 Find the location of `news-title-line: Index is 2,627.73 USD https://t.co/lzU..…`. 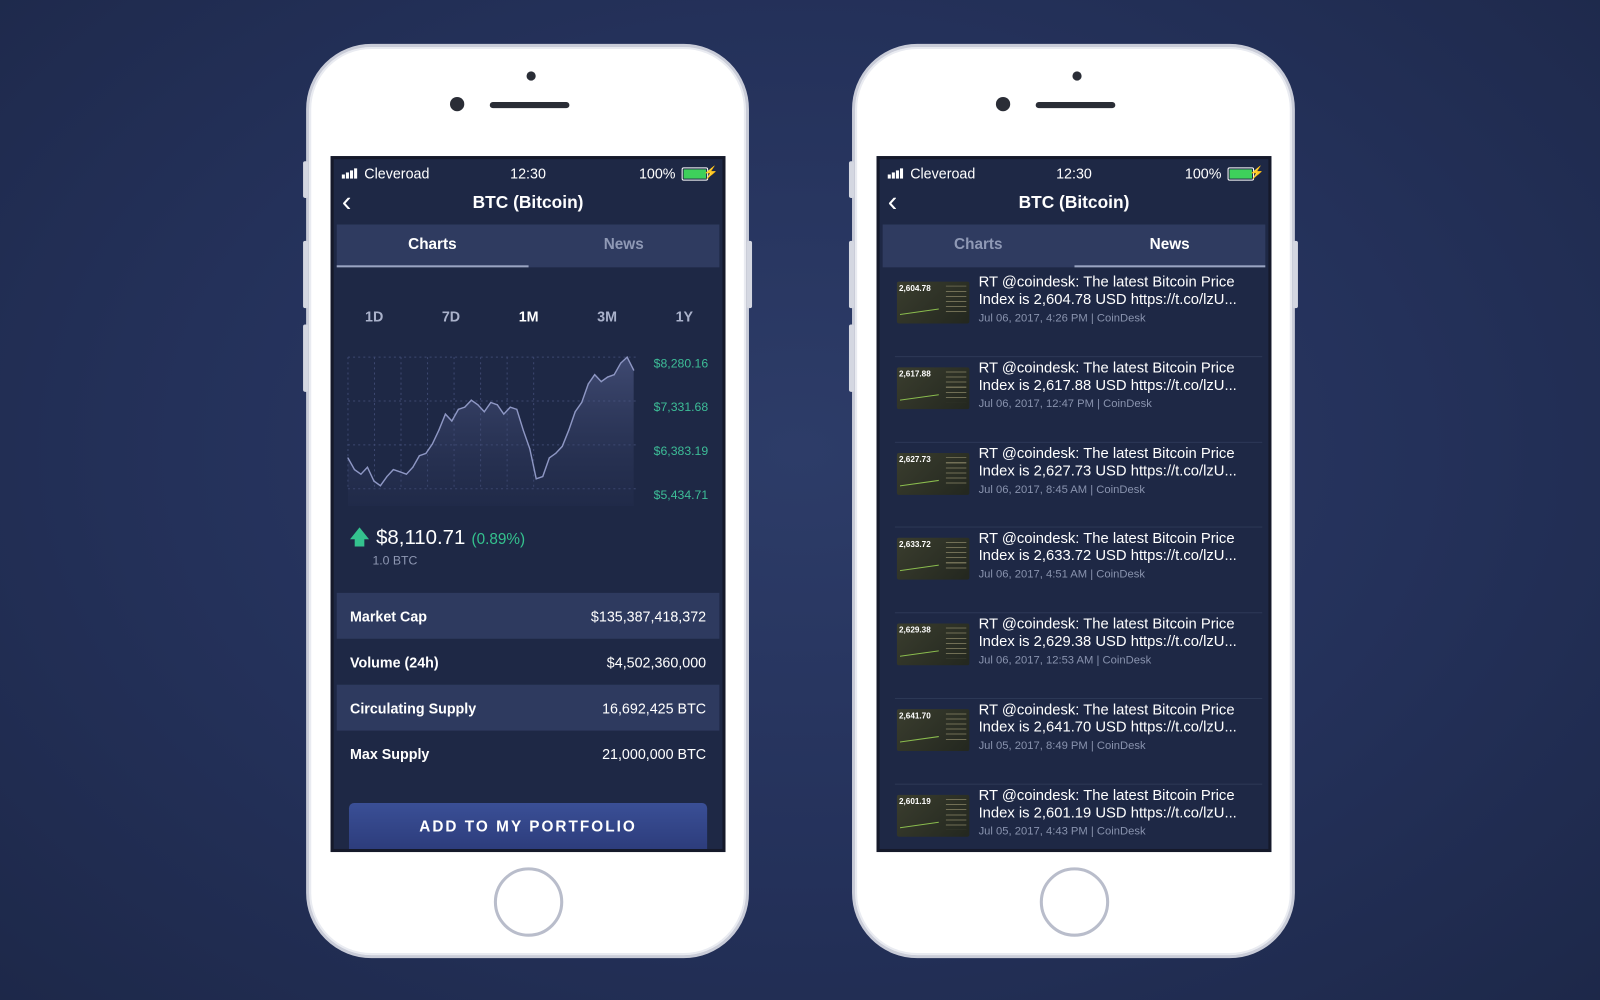

news-title-line: Index is 2,627.73 USD https://t.co/lzU..… is located at coordinates (1107, 471).